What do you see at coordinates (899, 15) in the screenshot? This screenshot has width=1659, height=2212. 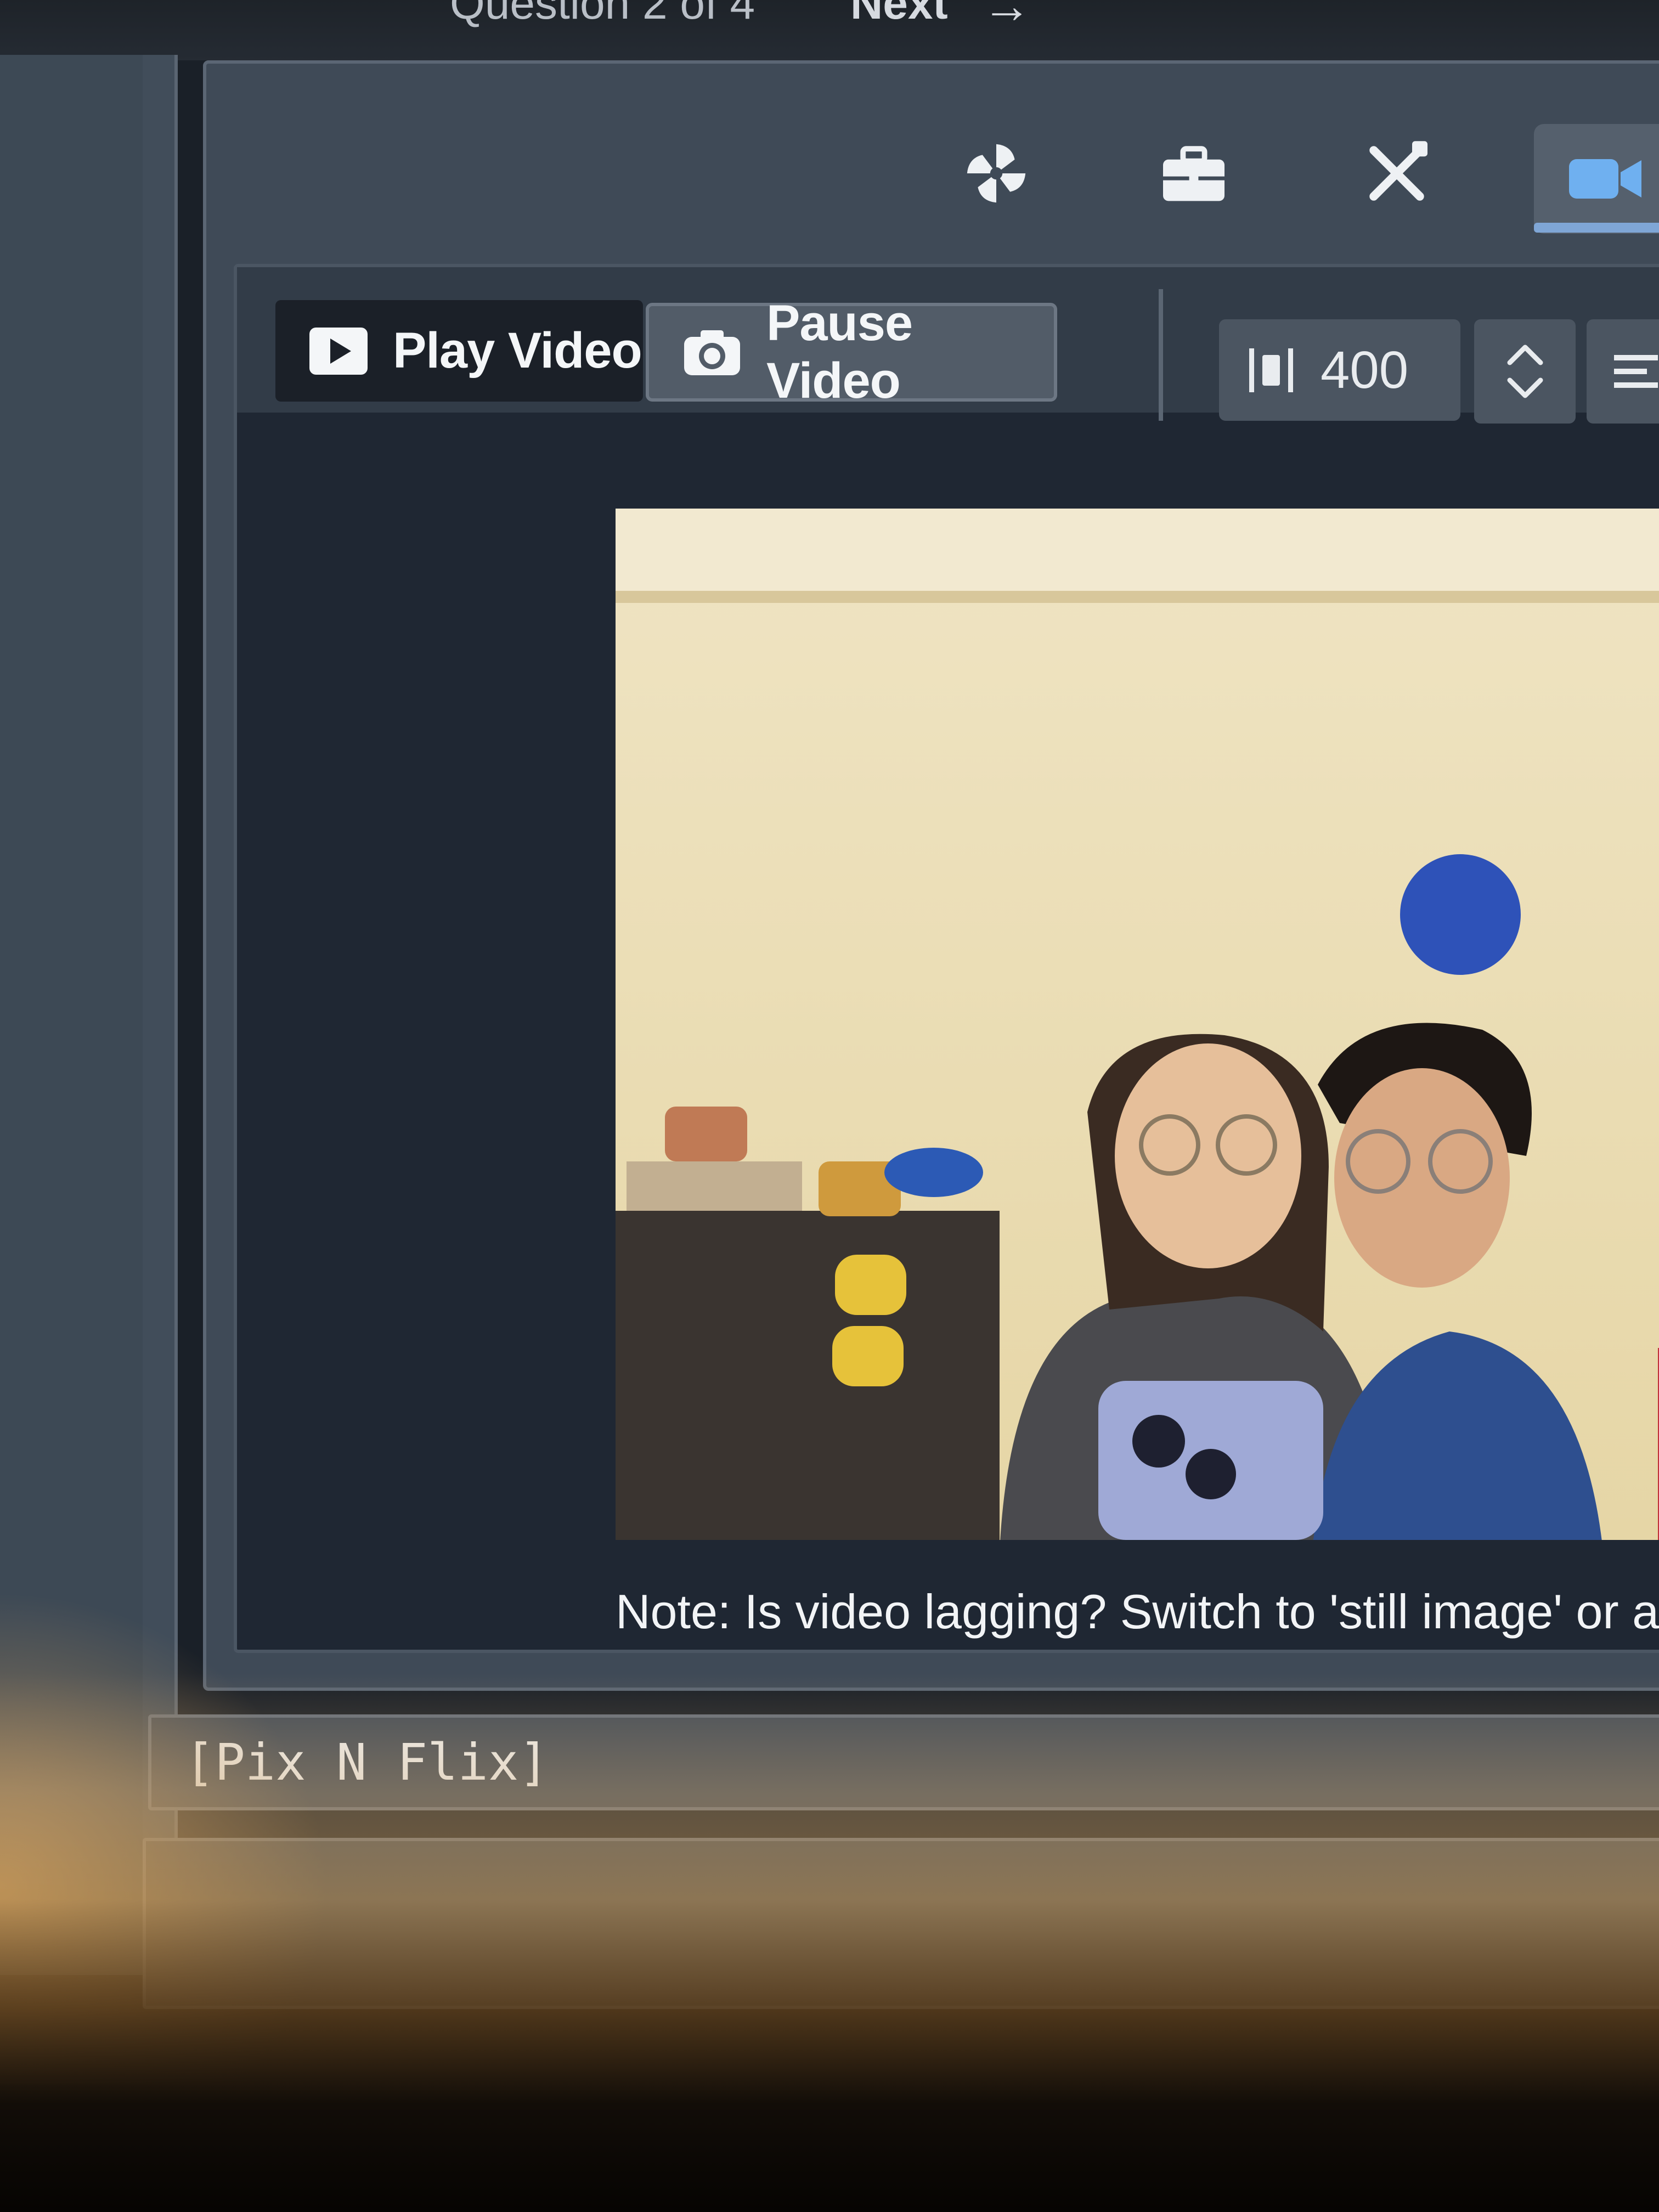 I see `next-button: Next` at bounding box center [899, 15].